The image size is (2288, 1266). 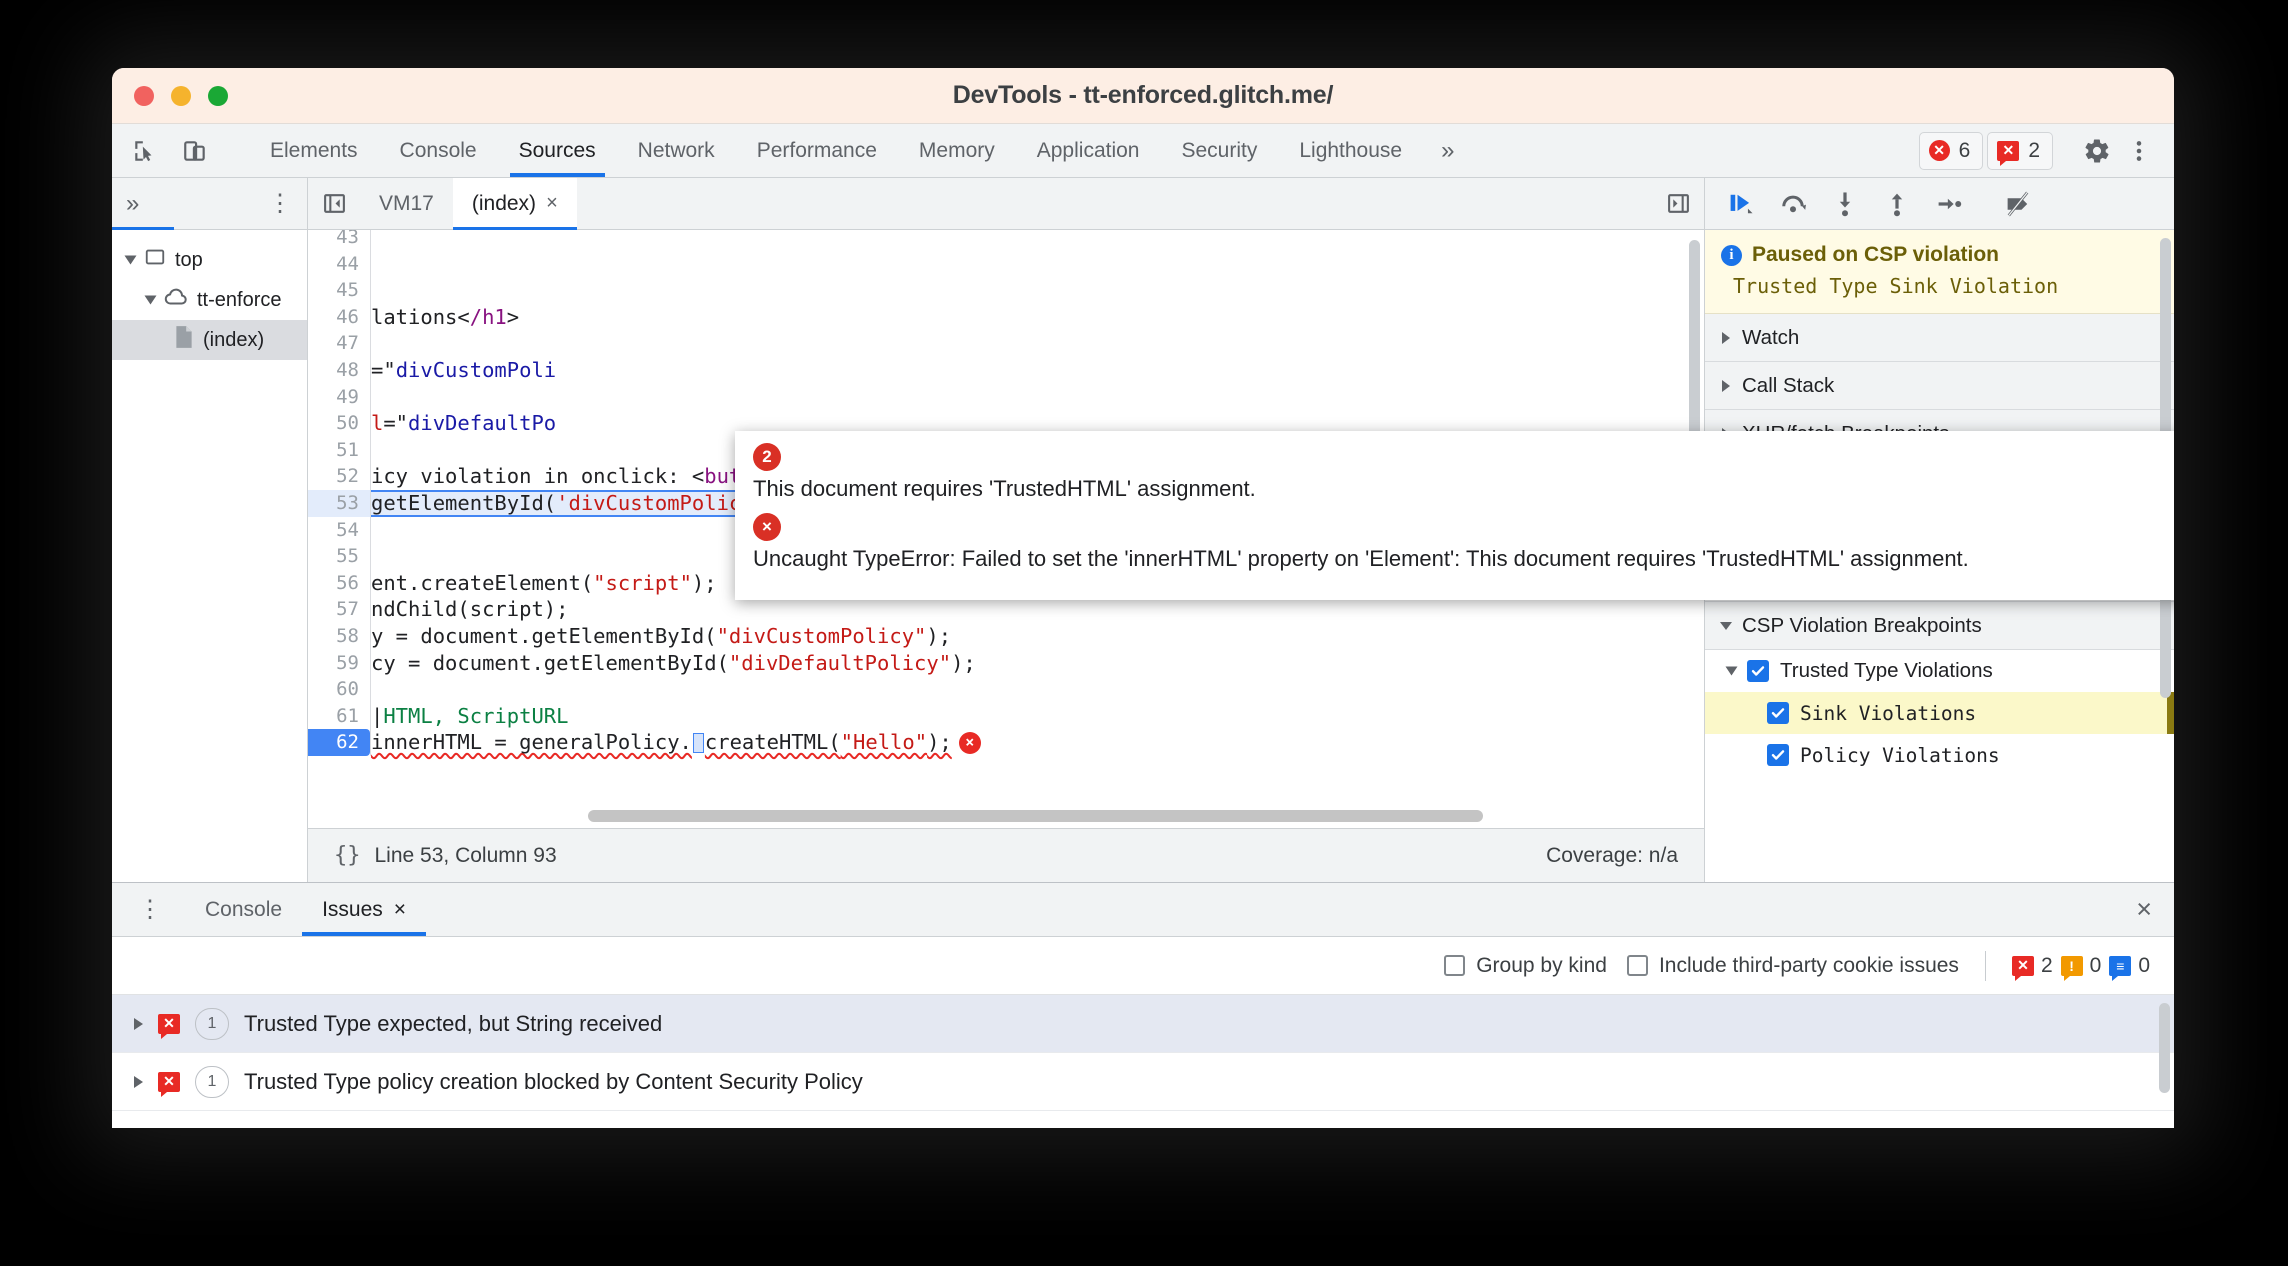 I want to click on line-number: 56, so click(x=339, y=583).